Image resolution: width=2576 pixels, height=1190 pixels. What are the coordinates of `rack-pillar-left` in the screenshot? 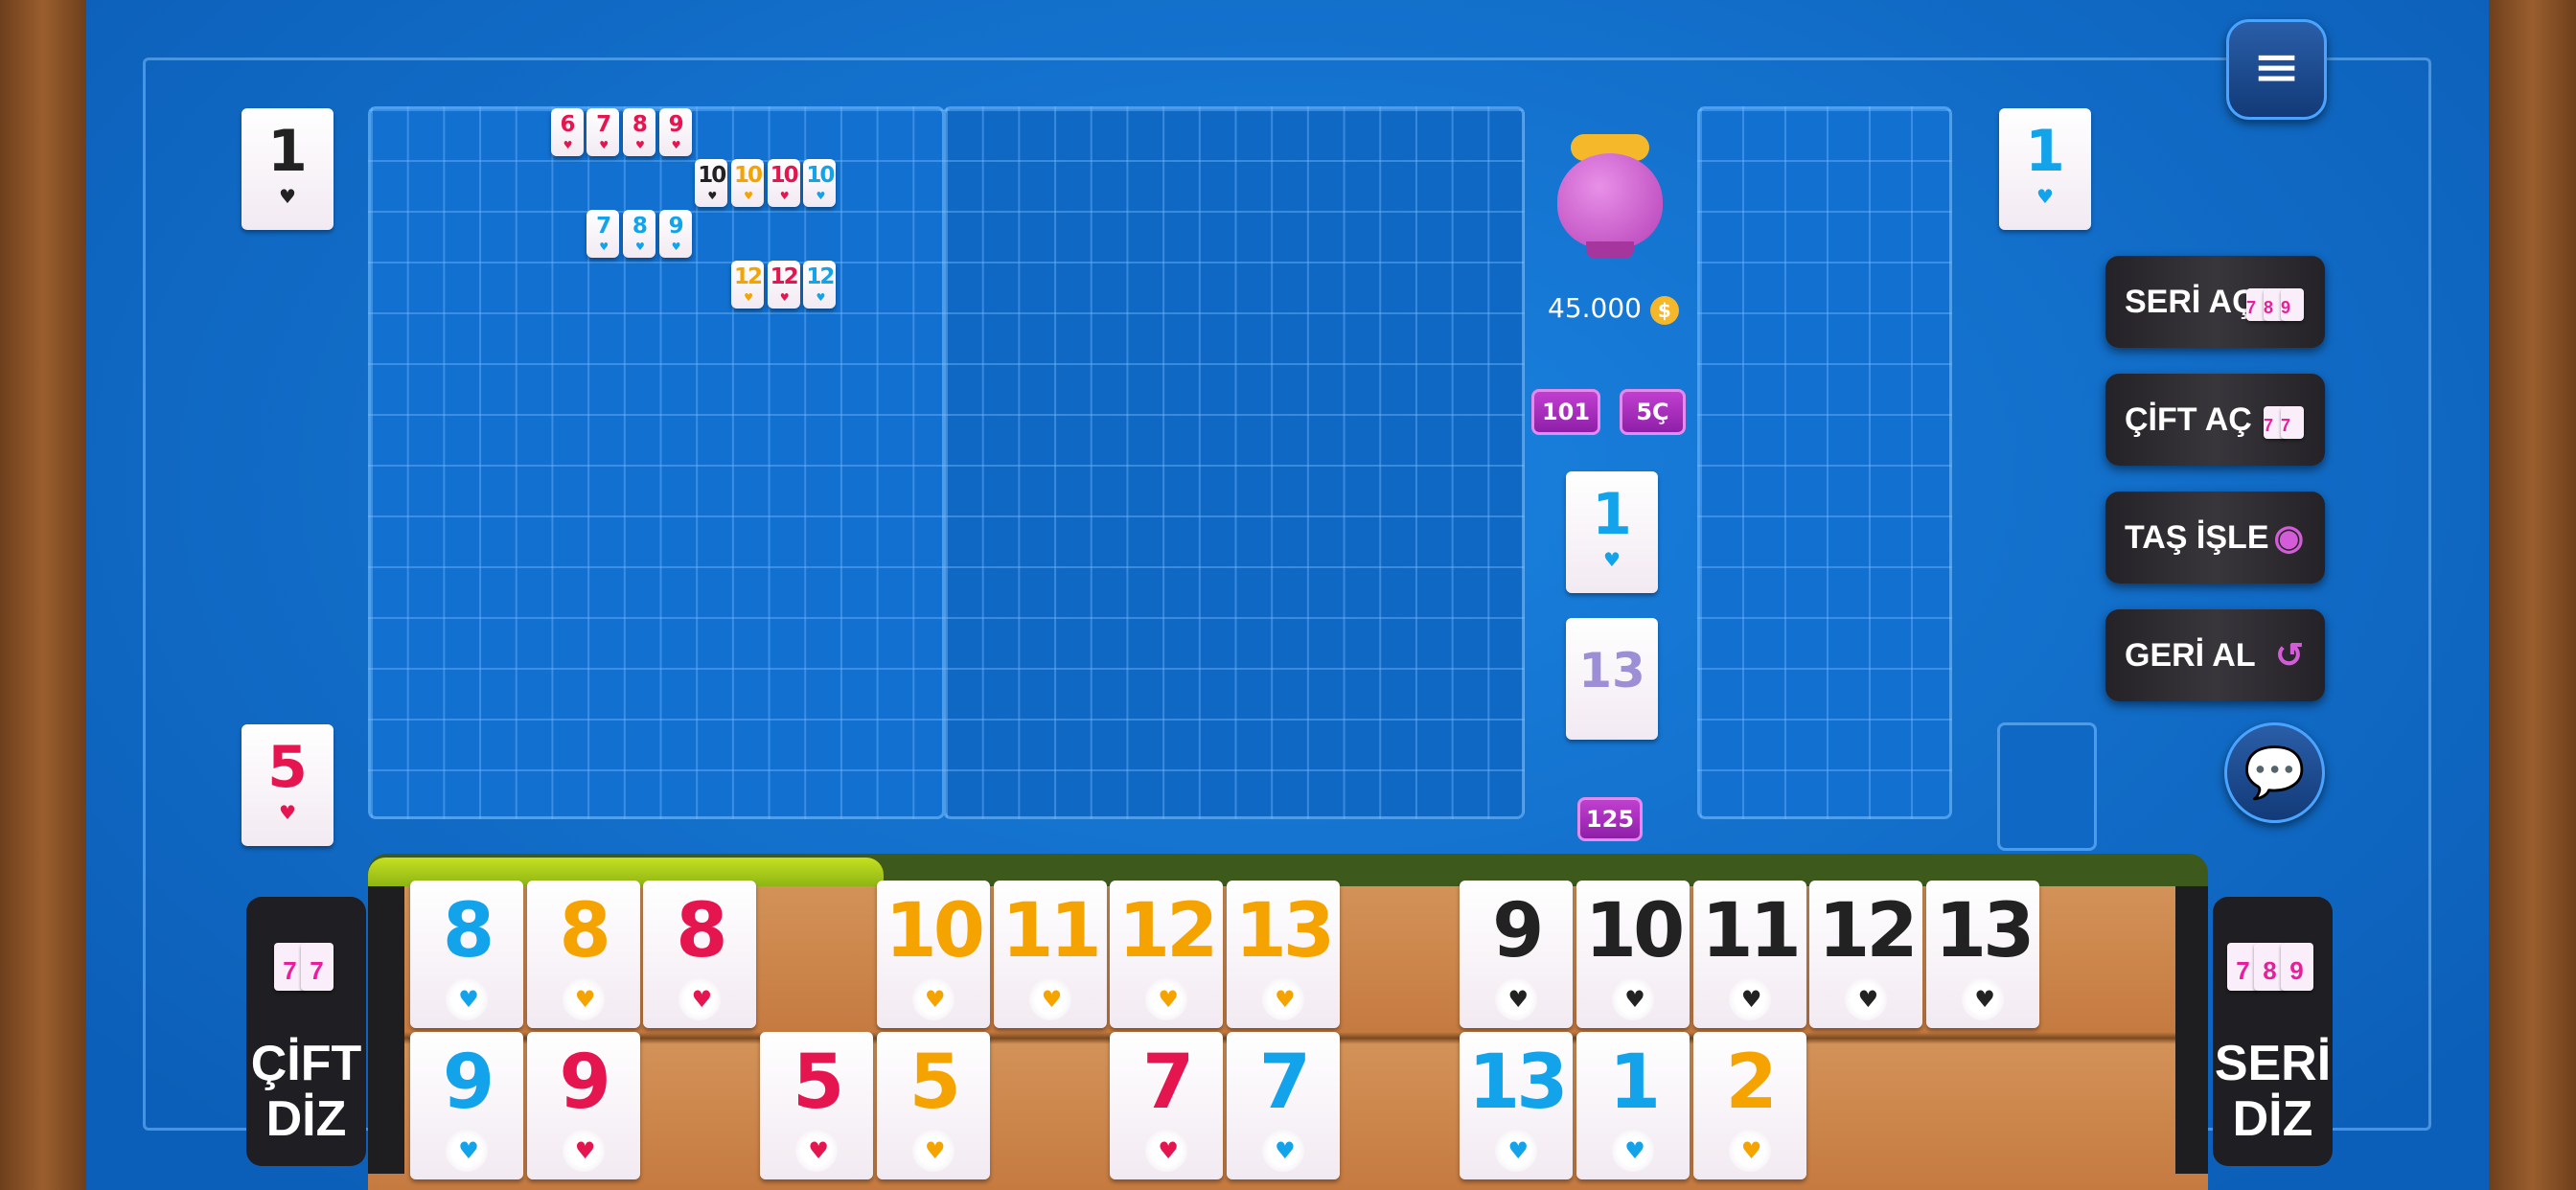 It's located at (386, 1030).